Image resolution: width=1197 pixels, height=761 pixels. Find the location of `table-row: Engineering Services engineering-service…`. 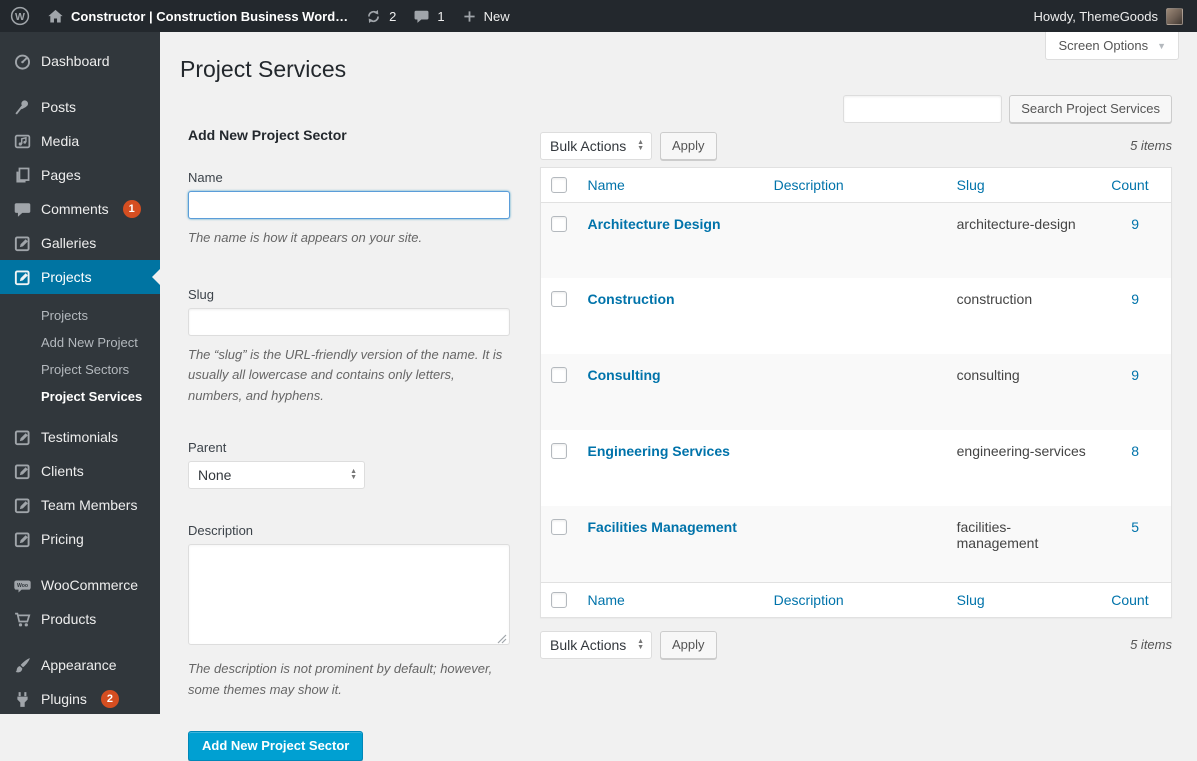

table-row: Engineering Services engineering-service… is located at coordinates (856, 468).